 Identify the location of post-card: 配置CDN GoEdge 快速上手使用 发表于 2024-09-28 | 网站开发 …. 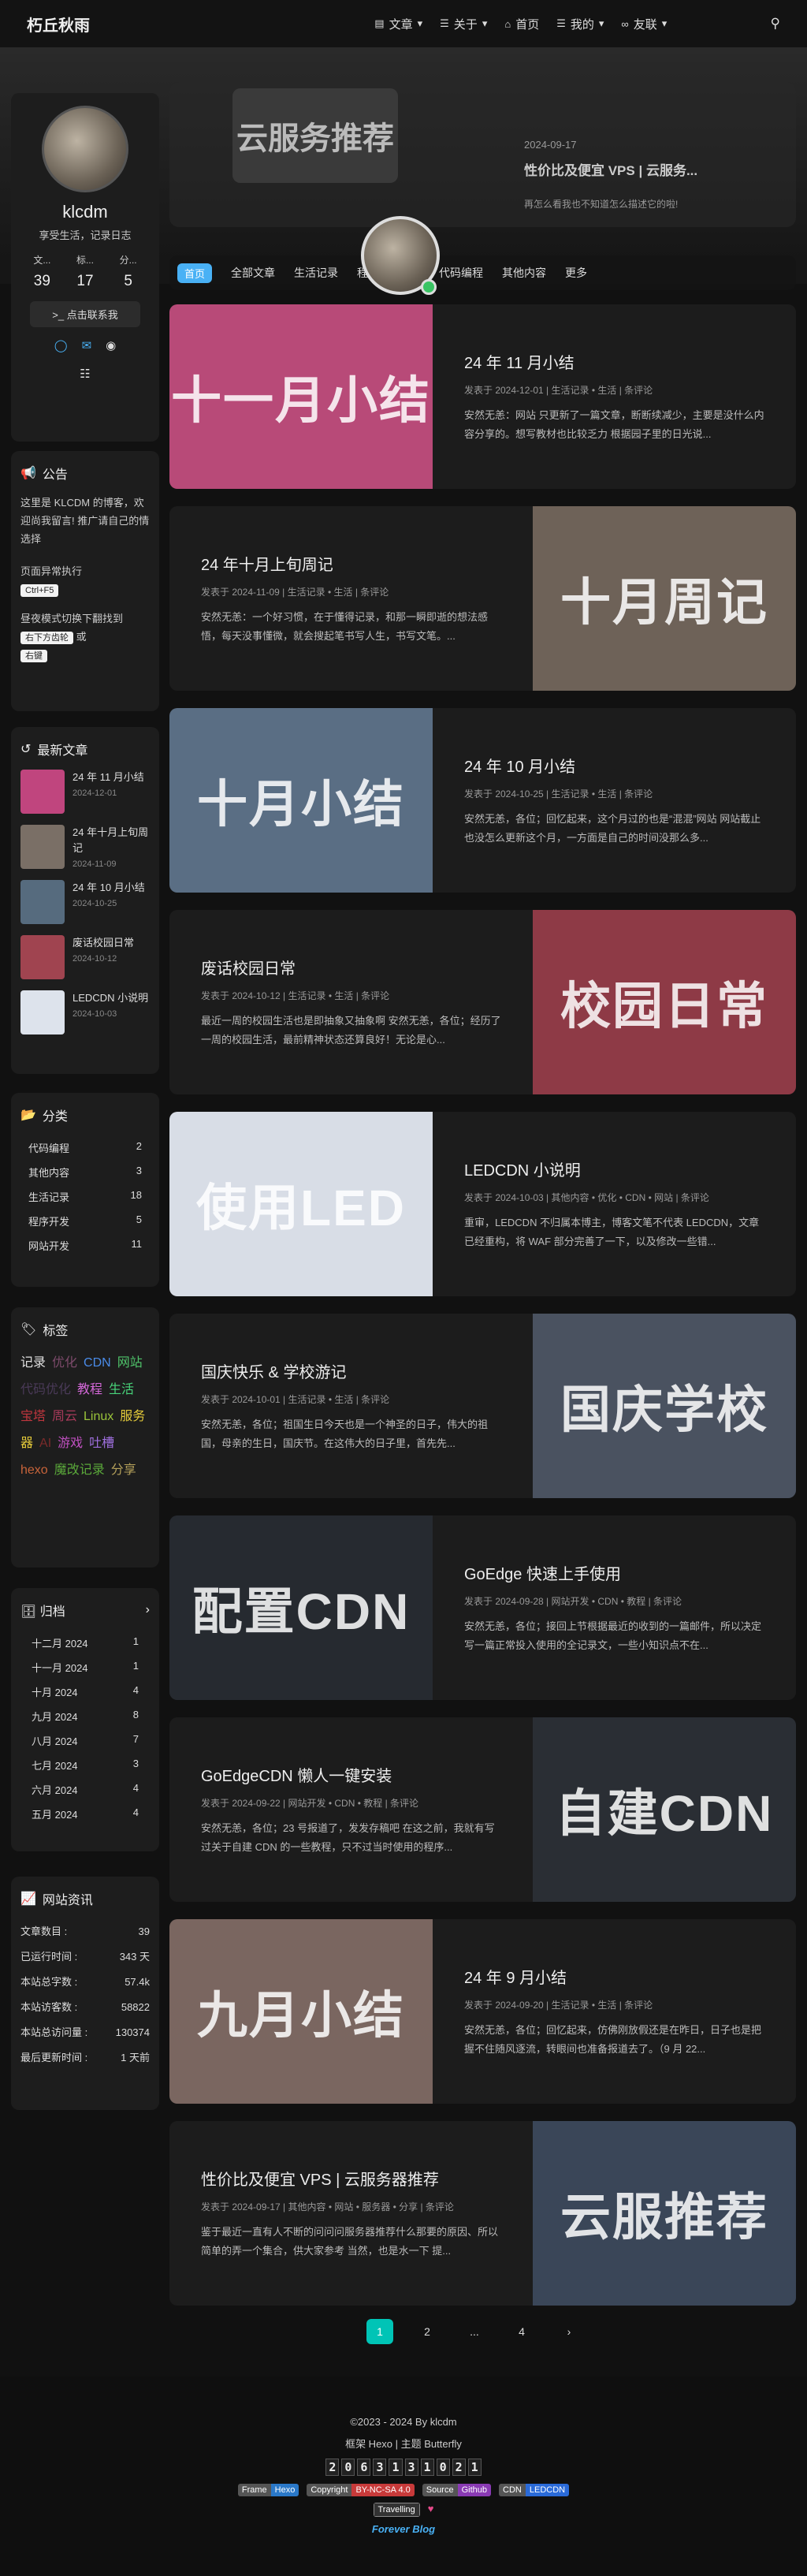
(482, 1608).